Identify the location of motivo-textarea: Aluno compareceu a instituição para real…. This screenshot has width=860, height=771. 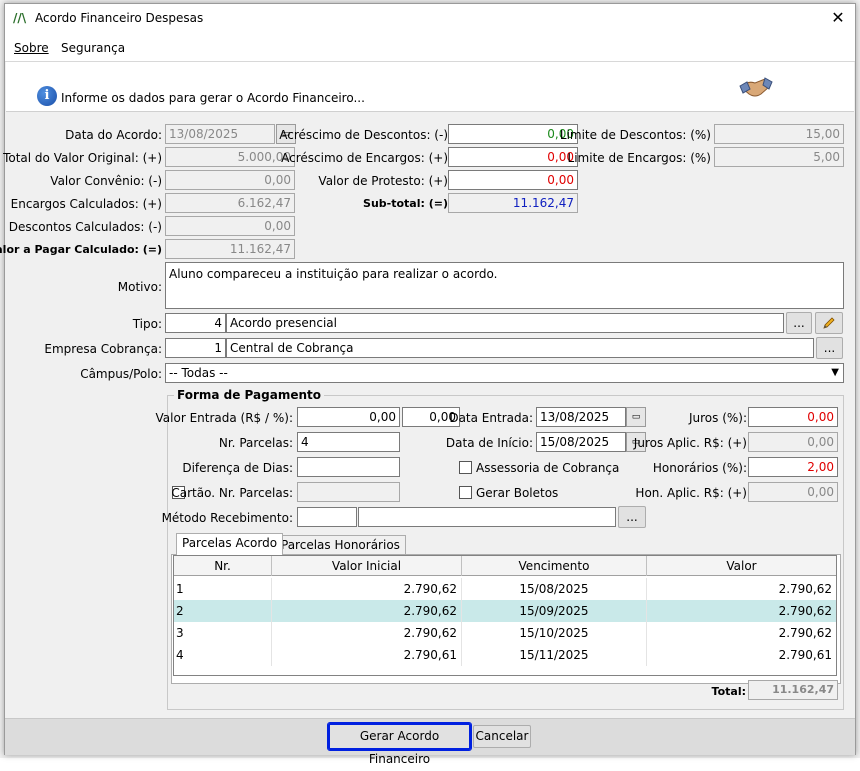
(504, 285).